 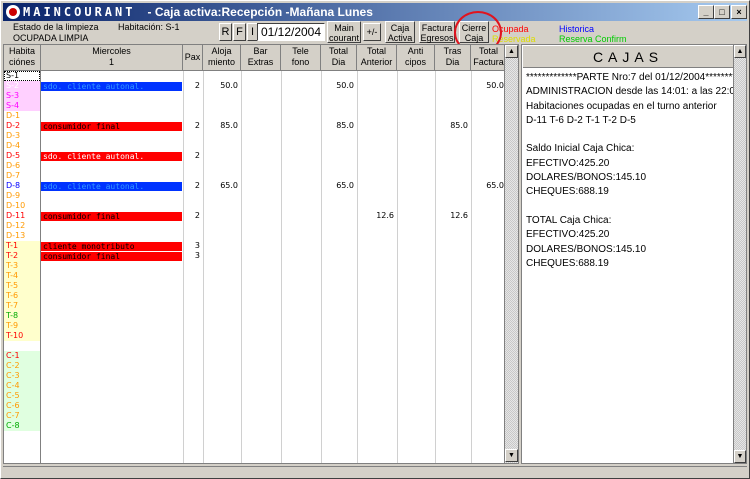 What do you see at coordinates (22, 346) in the screenshot?
I see `room-label` at bounding box center [22, 346].